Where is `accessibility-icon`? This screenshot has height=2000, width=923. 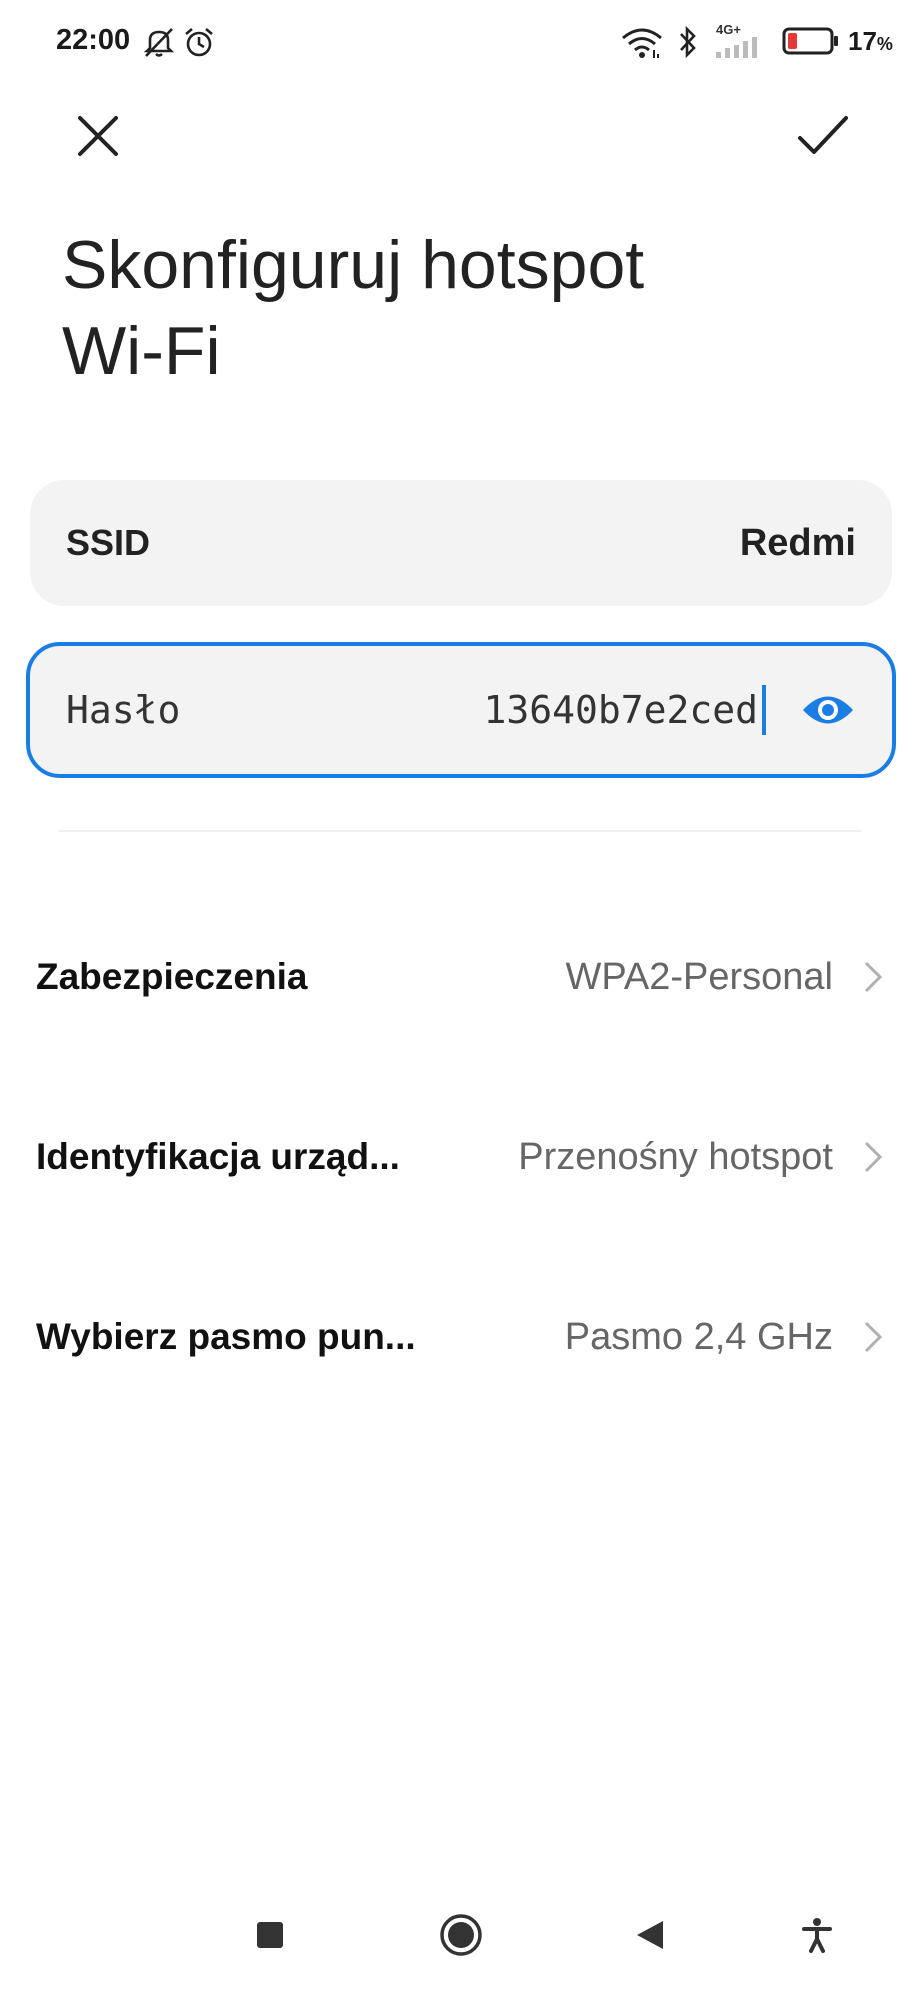
accessibility-icon is located at coordinates (817, 1935).